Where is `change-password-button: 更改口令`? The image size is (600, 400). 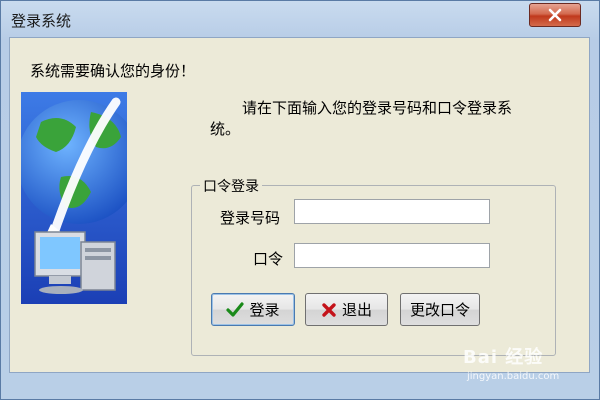
change-password-button: 更改口令 is located at coordinates (440, 309).